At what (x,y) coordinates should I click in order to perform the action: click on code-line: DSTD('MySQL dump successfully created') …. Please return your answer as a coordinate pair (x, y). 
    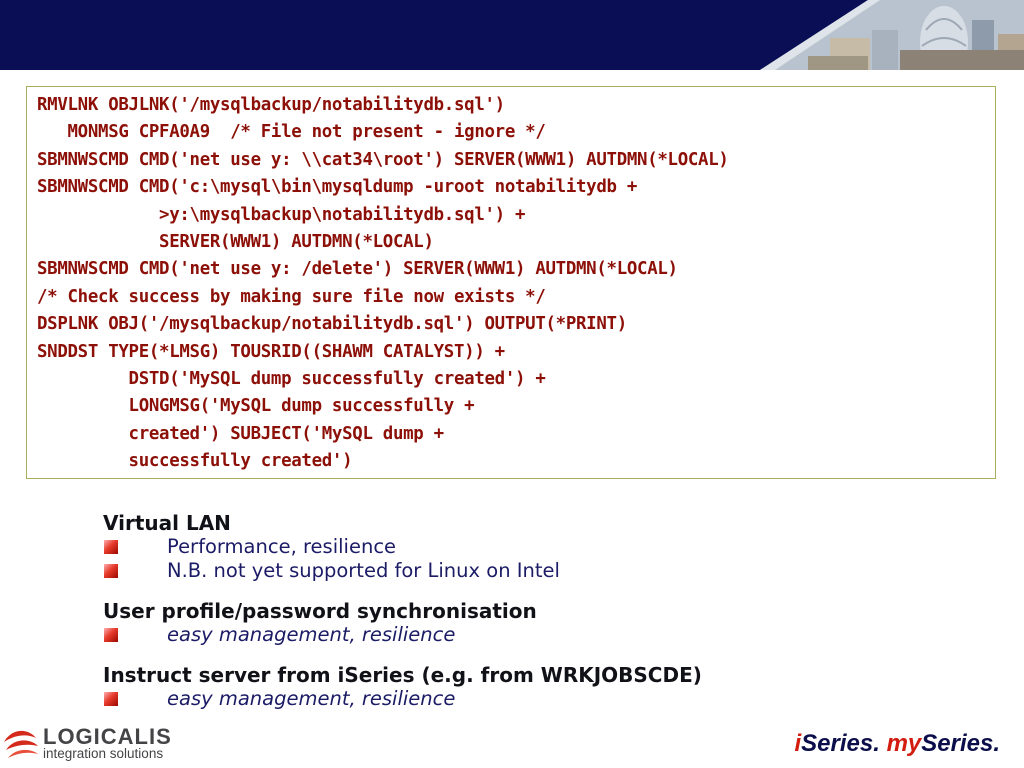
    Looking at the image, I should click on (291, 379).